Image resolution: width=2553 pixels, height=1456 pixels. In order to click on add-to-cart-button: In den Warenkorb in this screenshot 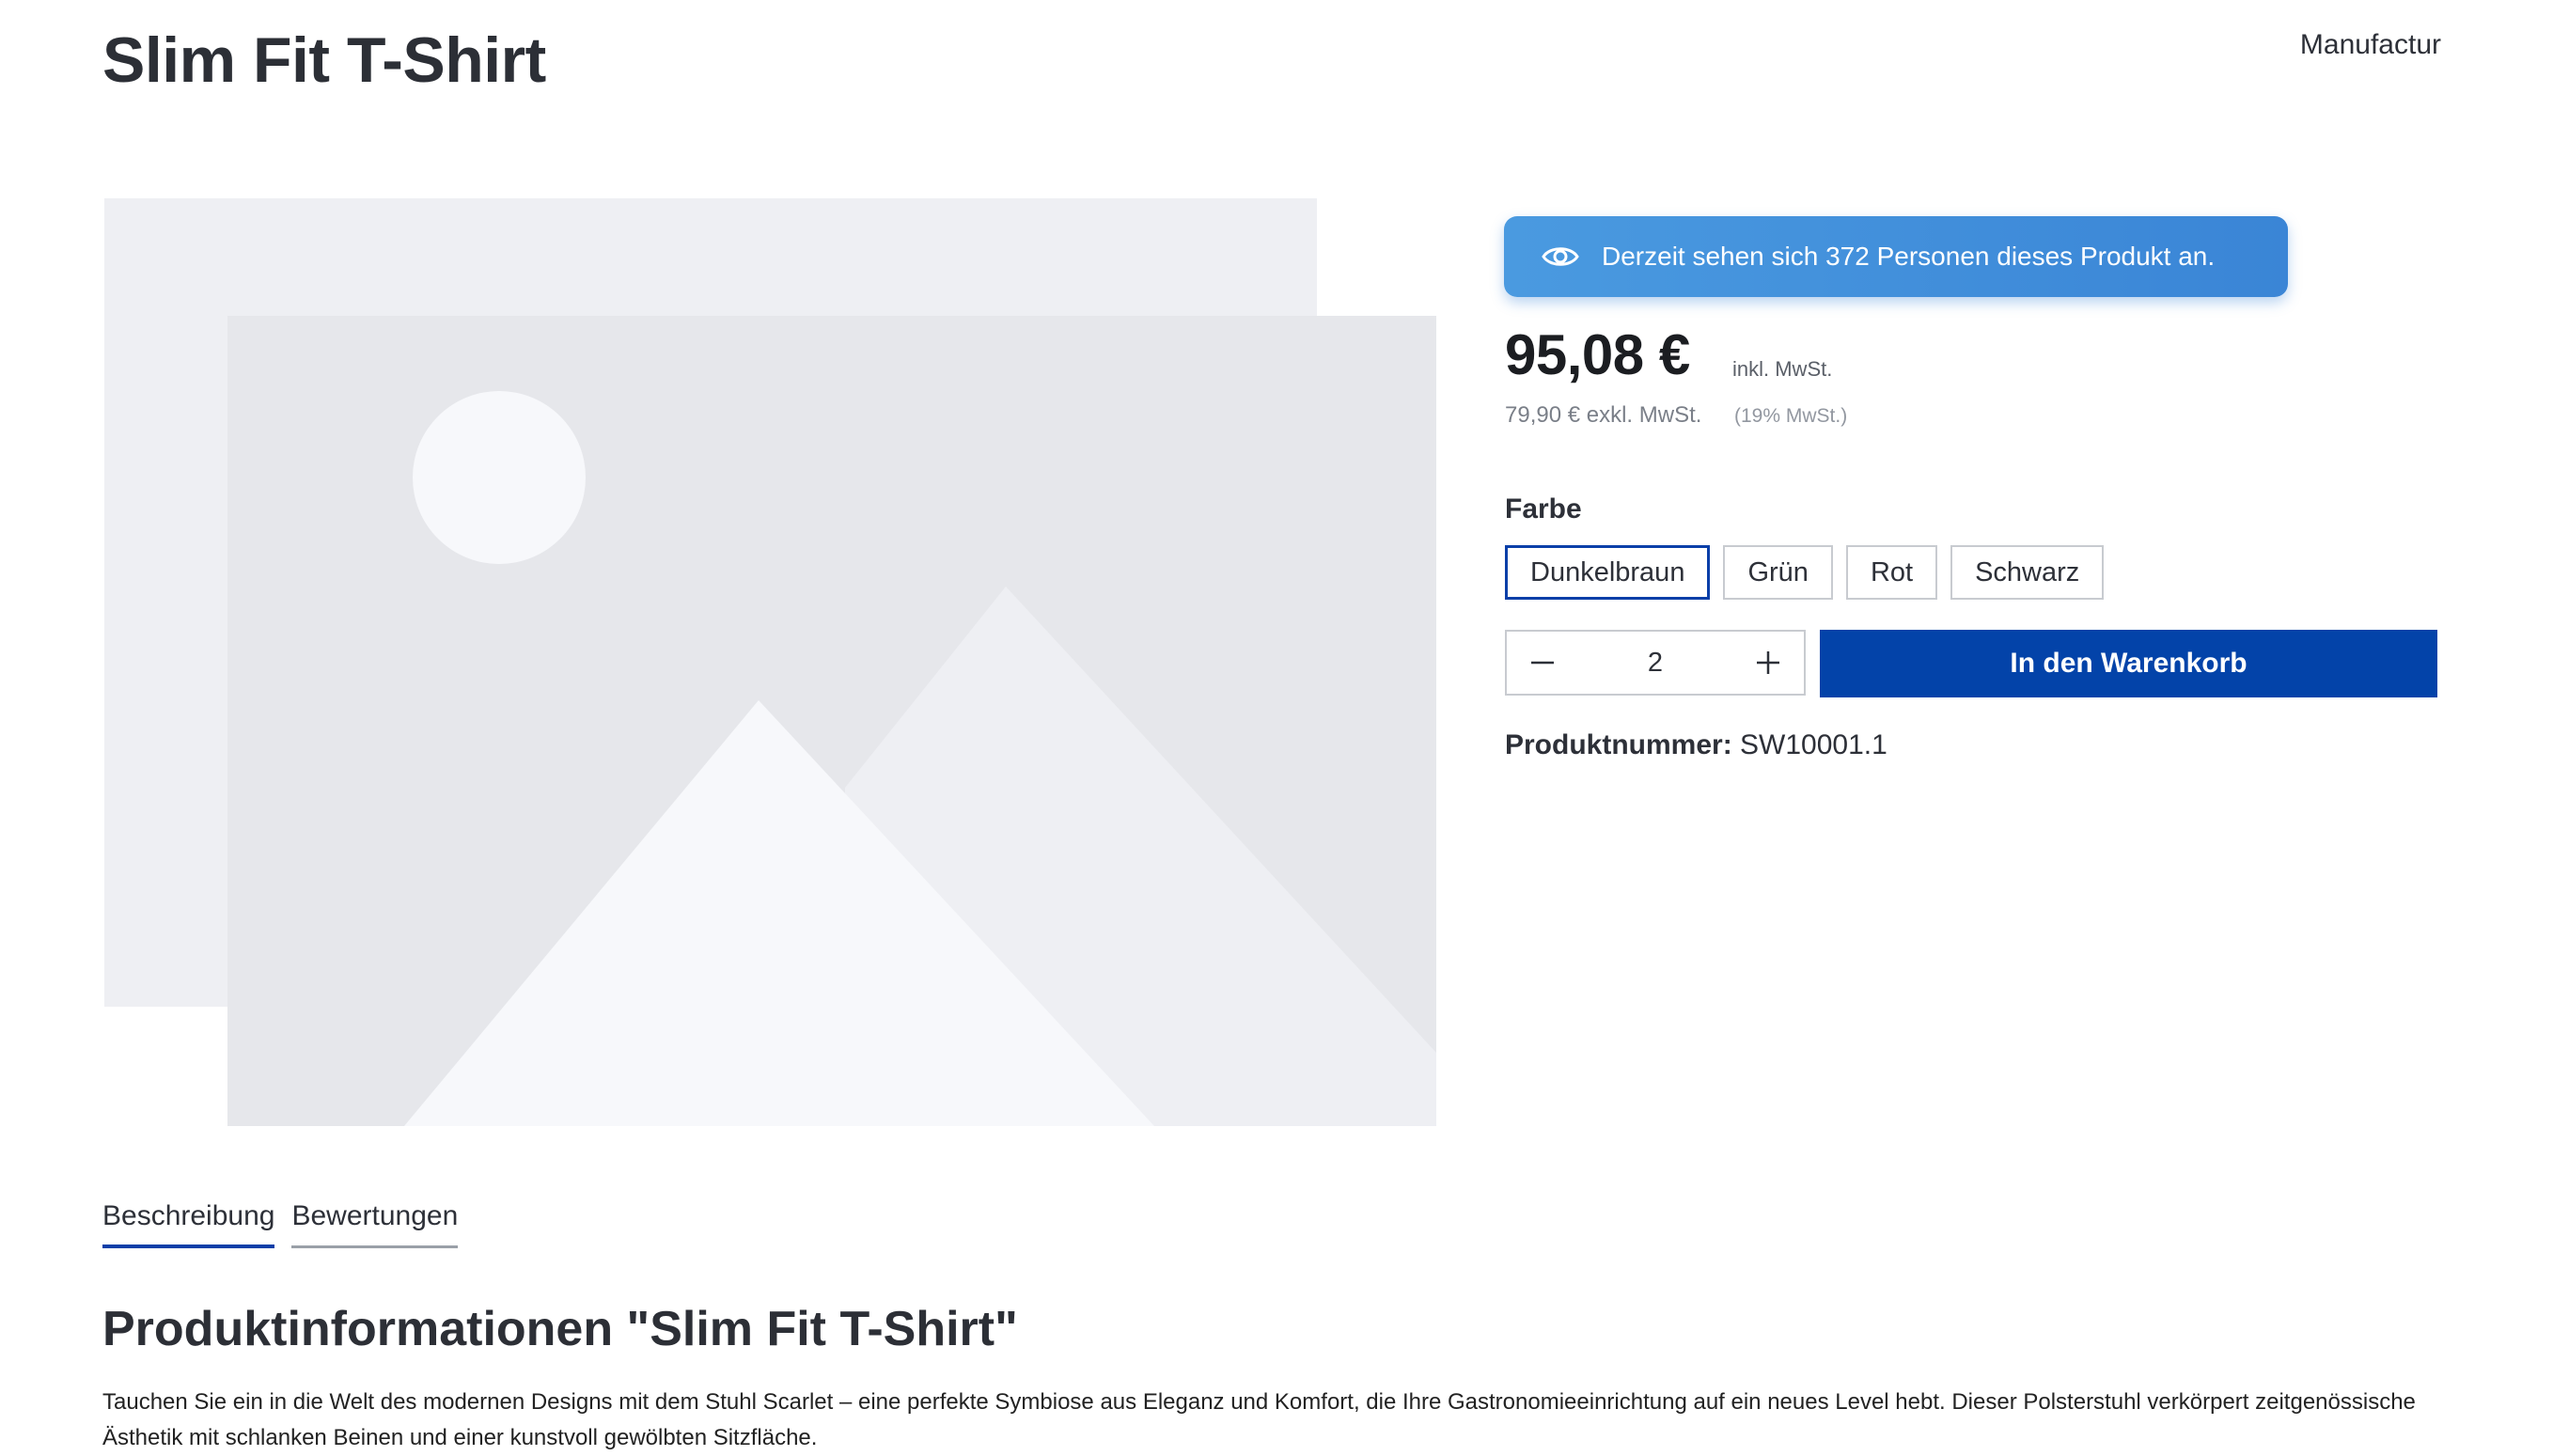, I will do `click(2128, 664)`.